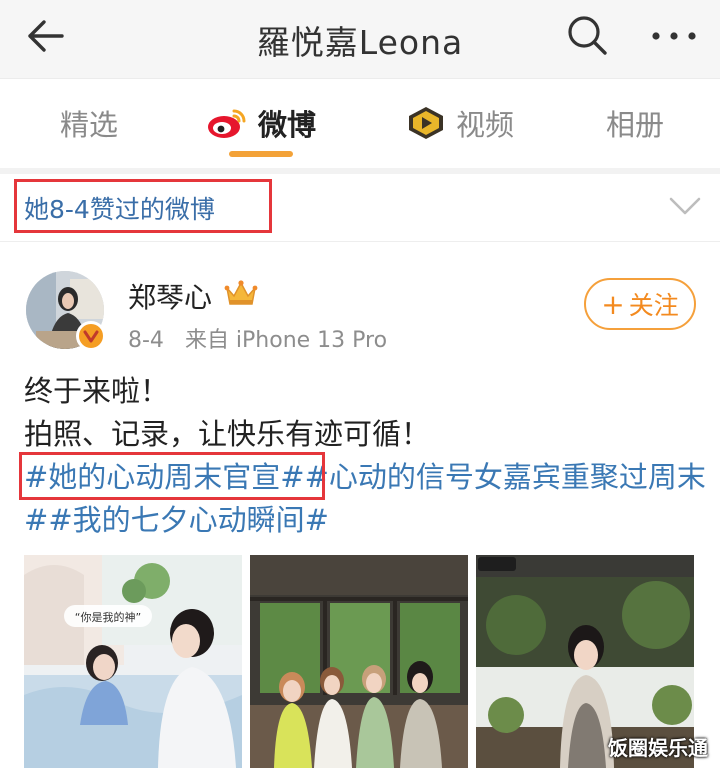 The height and width of the screenshot is (768, 720). I want to click on post-meta: 8-4 来自 iPhone 13 Pro, so click(264, 338).